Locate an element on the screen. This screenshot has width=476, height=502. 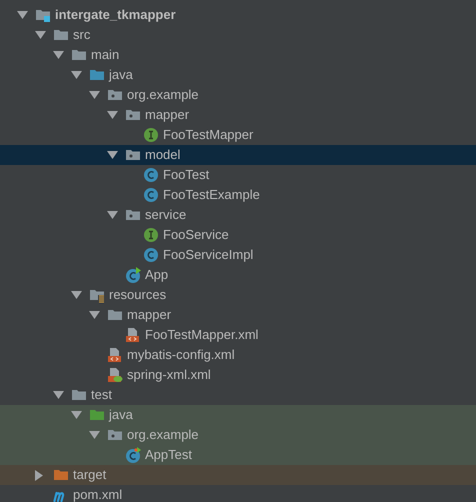
module-folder-icon is located at coordinates (43, 15).